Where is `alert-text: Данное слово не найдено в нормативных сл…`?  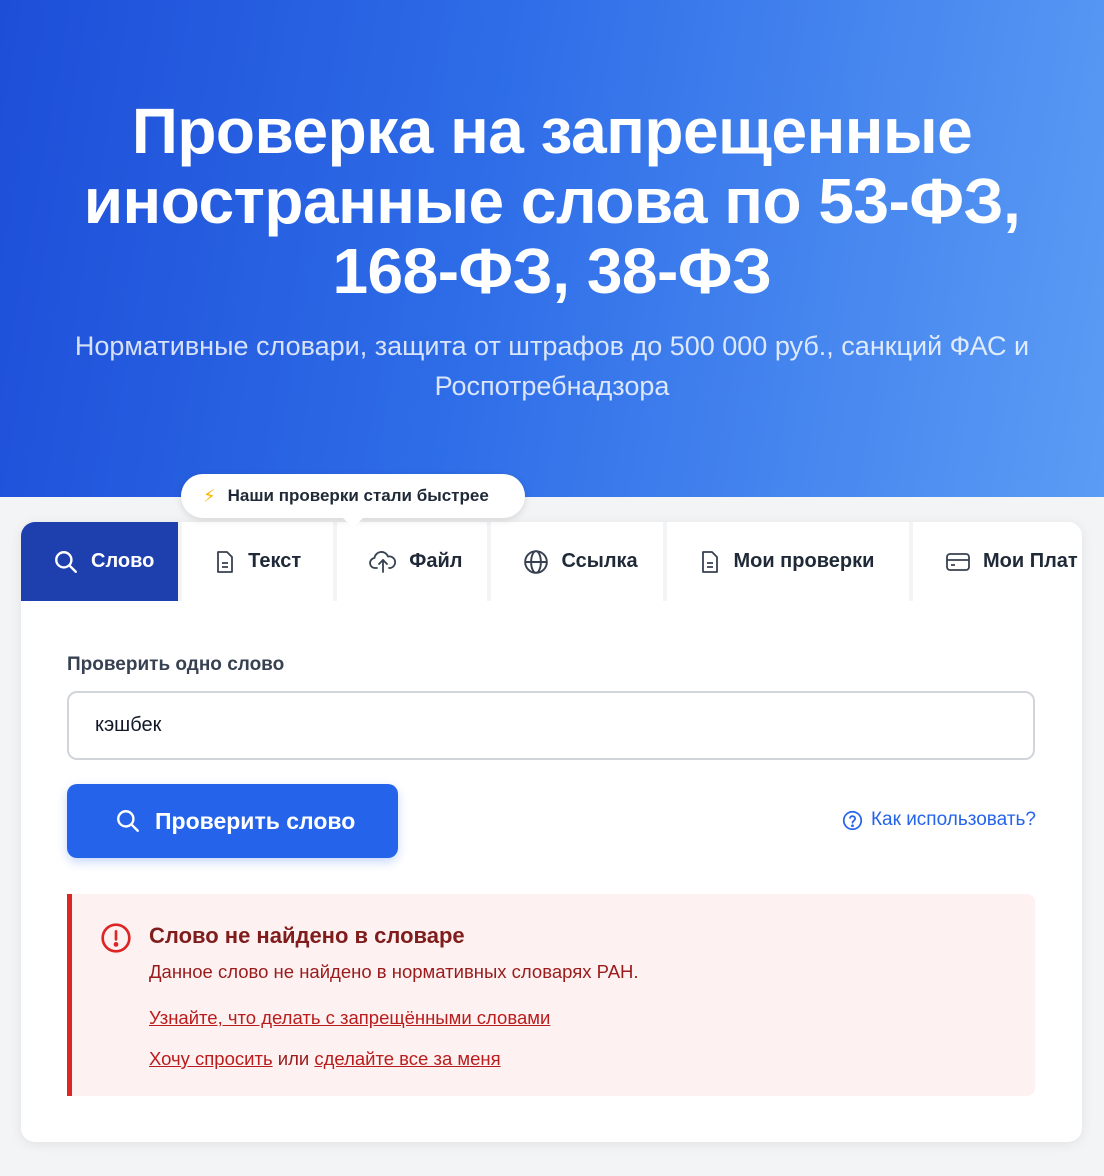
alert-text: Данное слово не найдено в нормативных сл… is located at coordinates (394, 971).